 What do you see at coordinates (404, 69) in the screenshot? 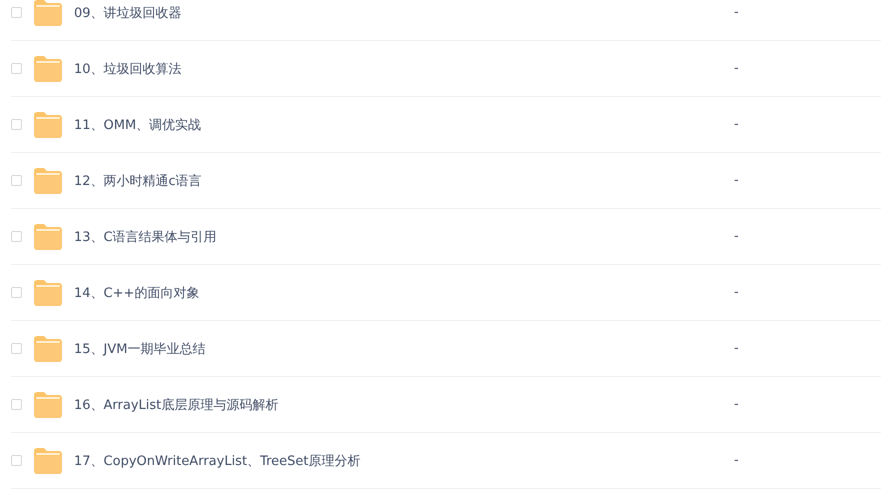
I see `folder-name: 10、垃圾回收算法` at bounding box center [404, 69].